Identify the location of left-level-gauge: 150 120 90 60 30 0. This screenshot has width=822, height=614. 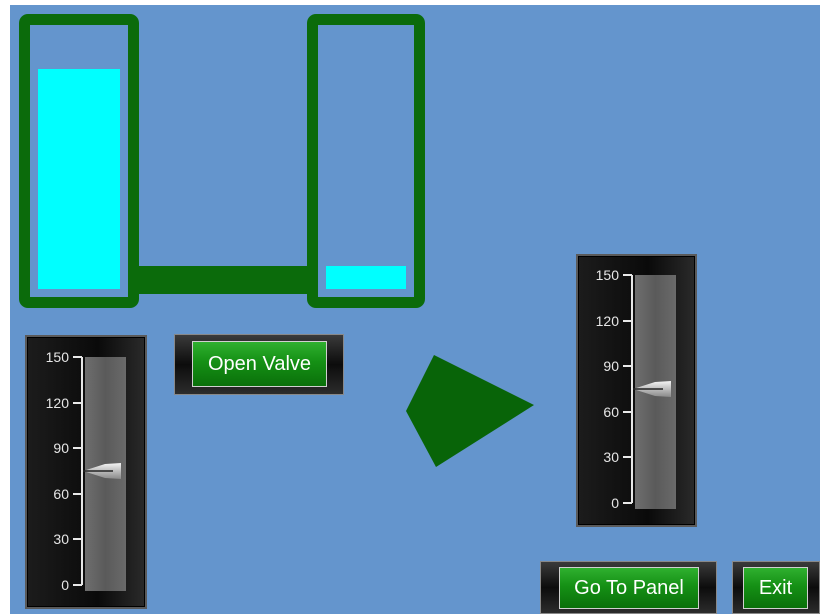
(86, 472).